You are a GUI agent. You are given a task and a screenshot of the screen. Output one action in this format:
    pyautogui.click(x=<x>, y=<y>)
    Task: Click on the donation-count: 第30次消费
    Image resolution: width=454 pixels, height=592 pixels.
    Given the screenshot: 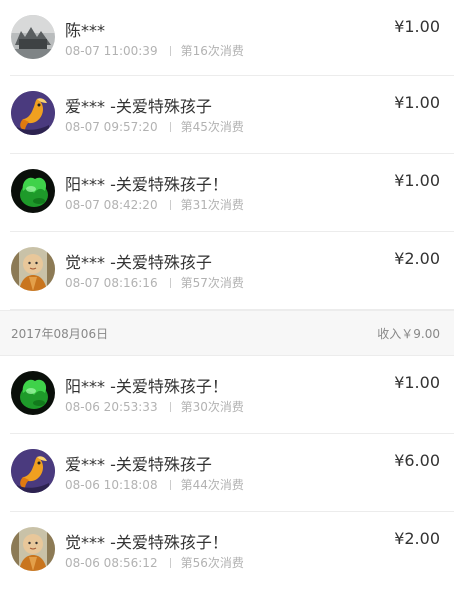 What is the action you would take?
    pyautogui.click(x=212, y=407)
    